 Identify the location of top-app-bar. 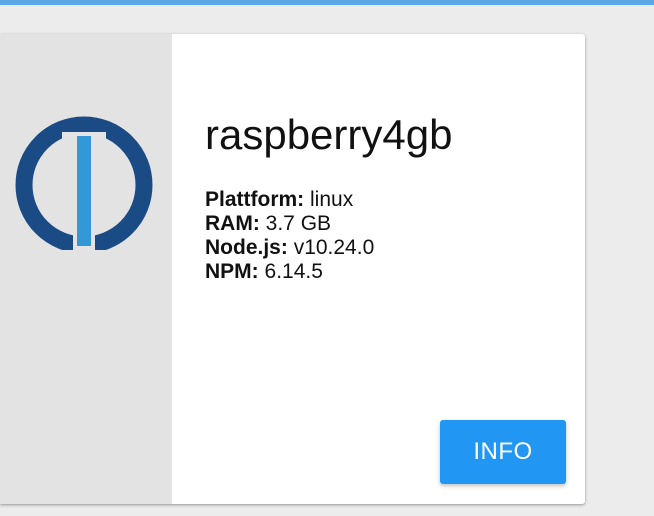
(327, 2).